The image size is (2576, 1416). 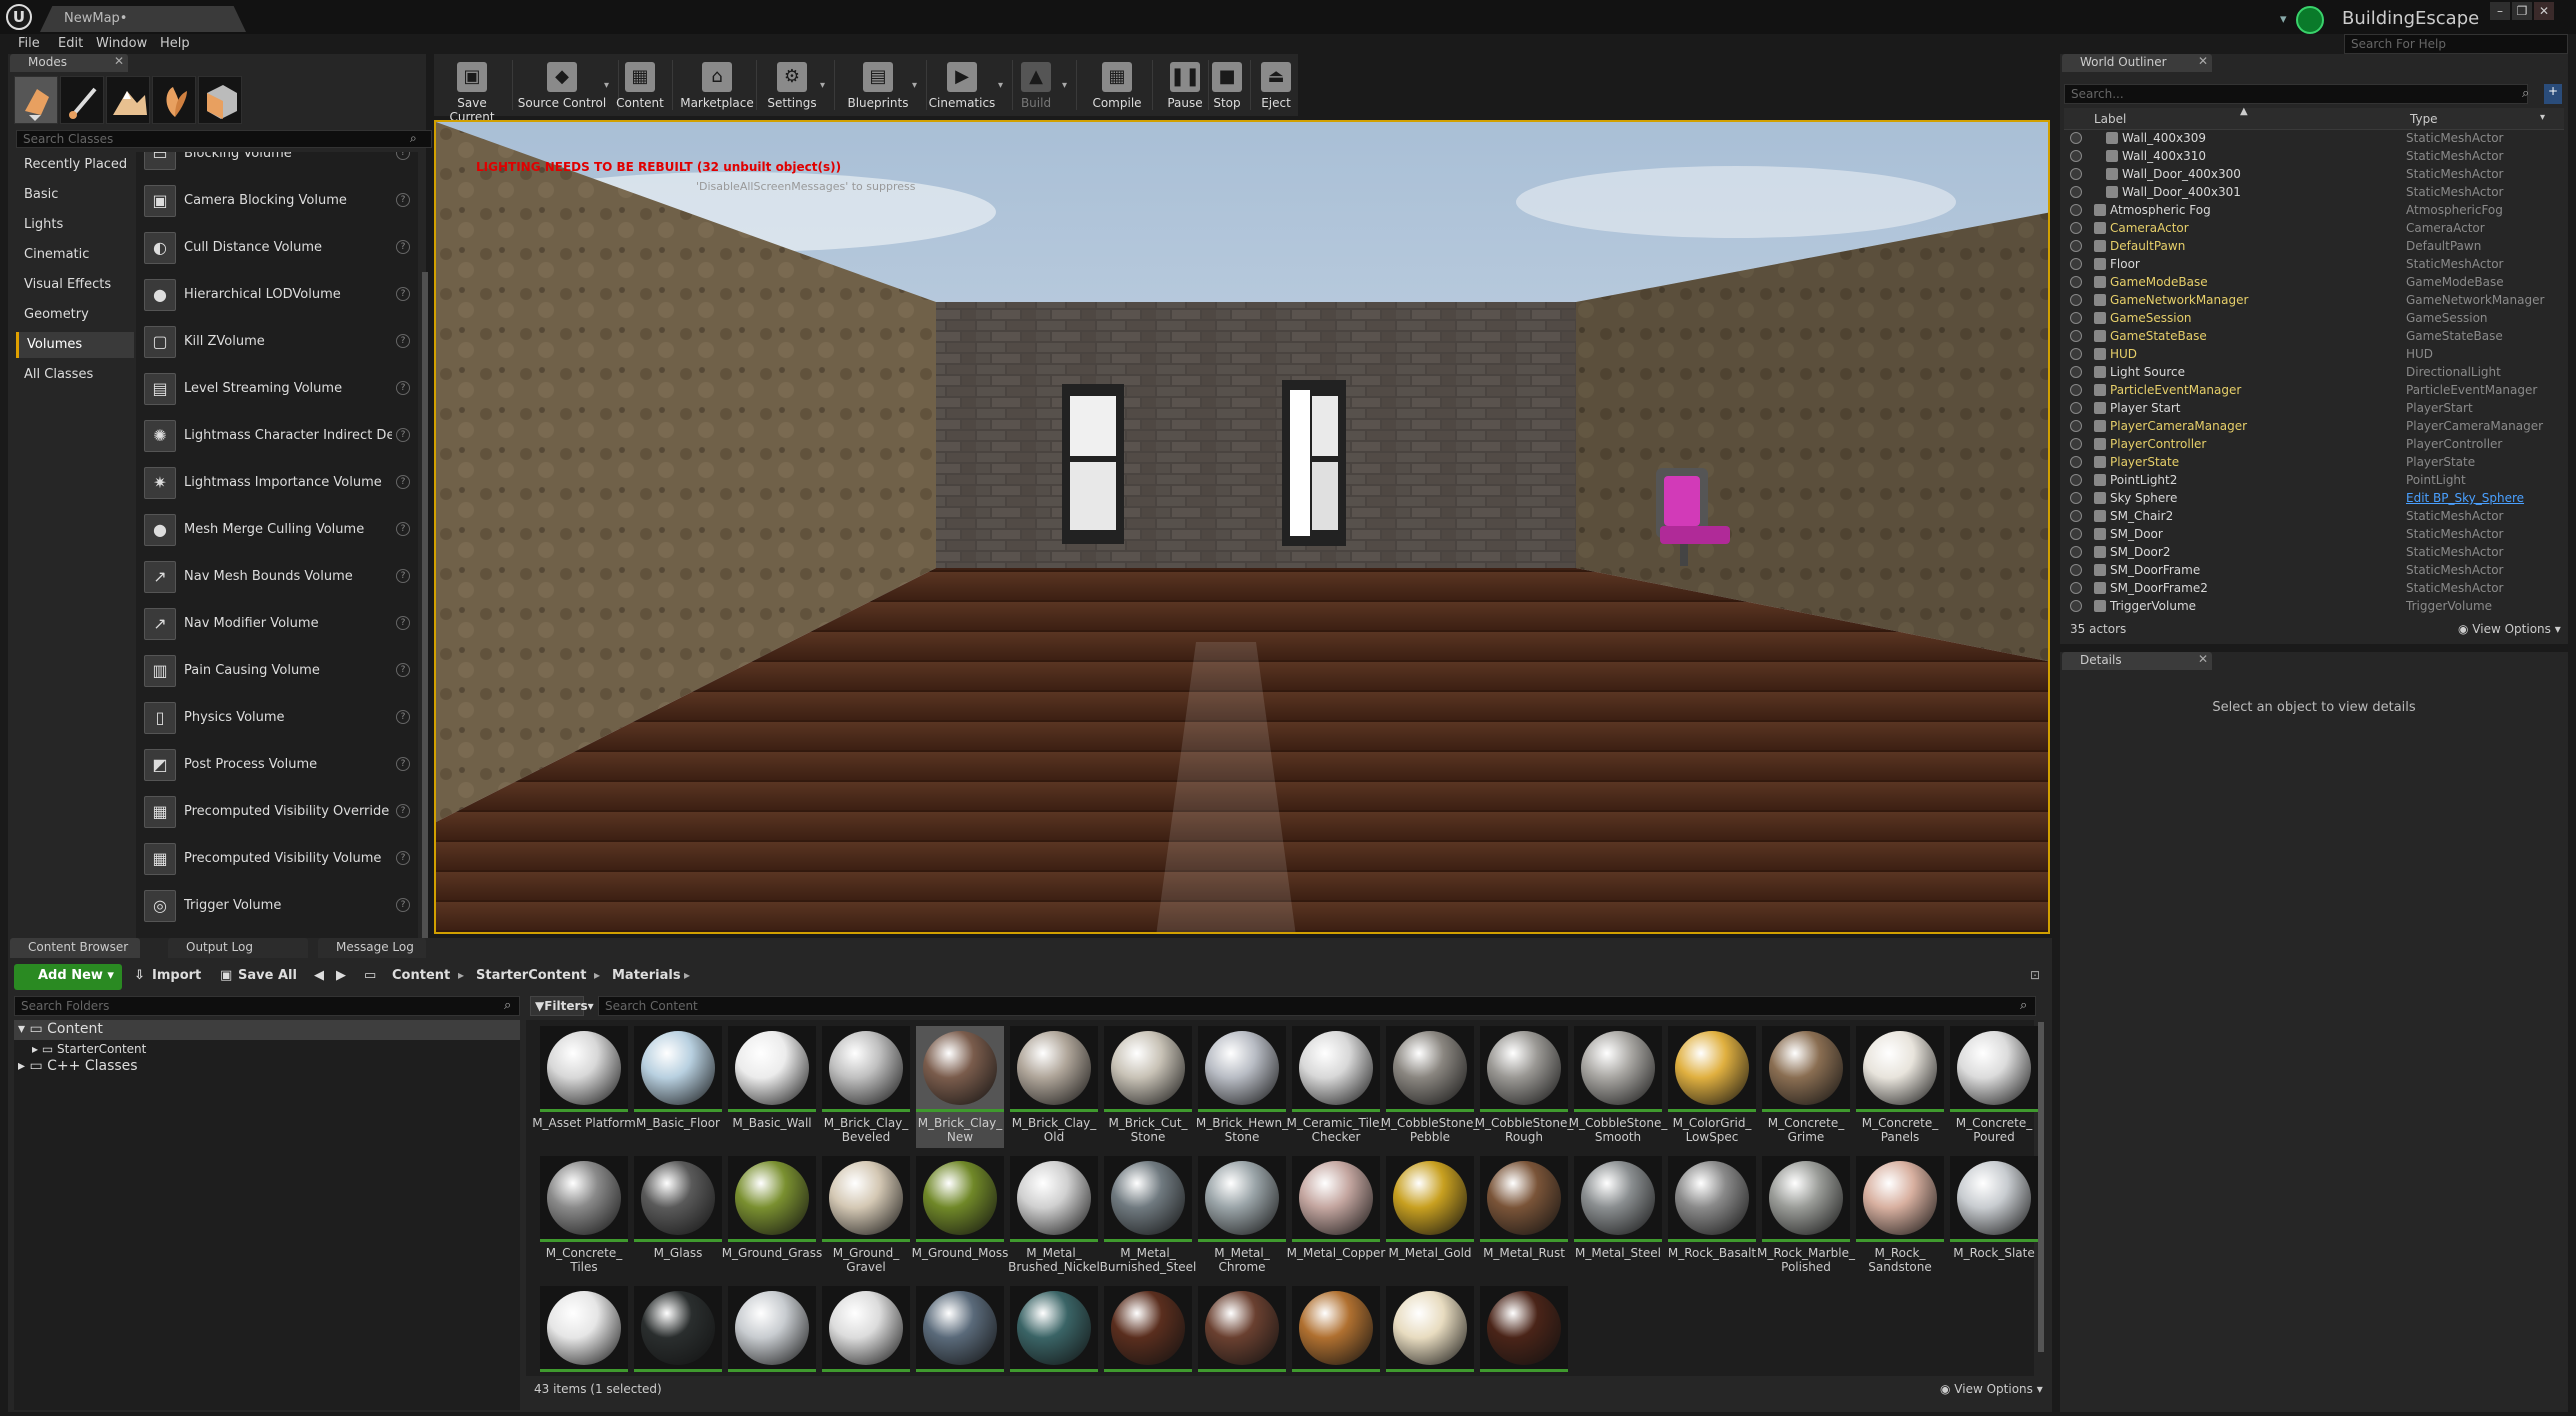 What do you see at coordinates (277, 903) in the screenshot?
I see `volume-item: ◎ Trigger Volume?` at bounding box center [277, 903].